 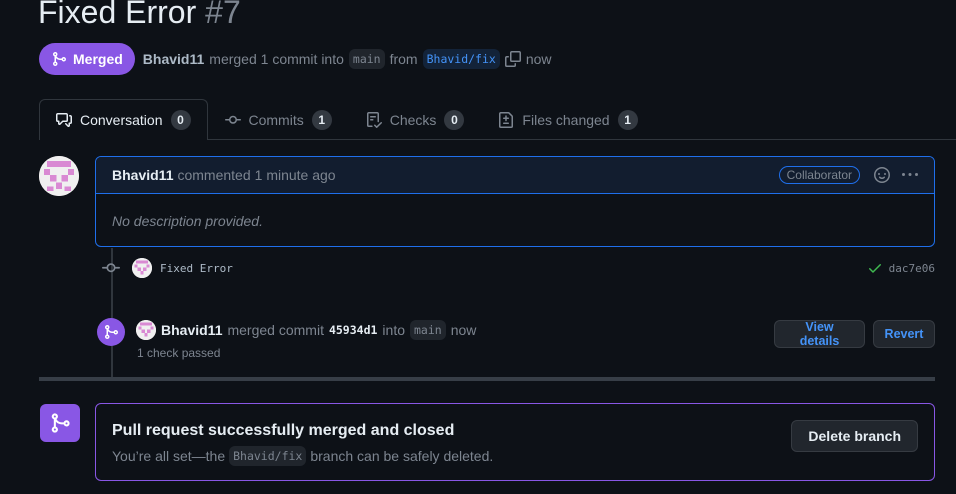 What do you see at coordinates (64, 120) in the screenshot?
I see `comment-discussion-icon` at bounding box center [64, 120].